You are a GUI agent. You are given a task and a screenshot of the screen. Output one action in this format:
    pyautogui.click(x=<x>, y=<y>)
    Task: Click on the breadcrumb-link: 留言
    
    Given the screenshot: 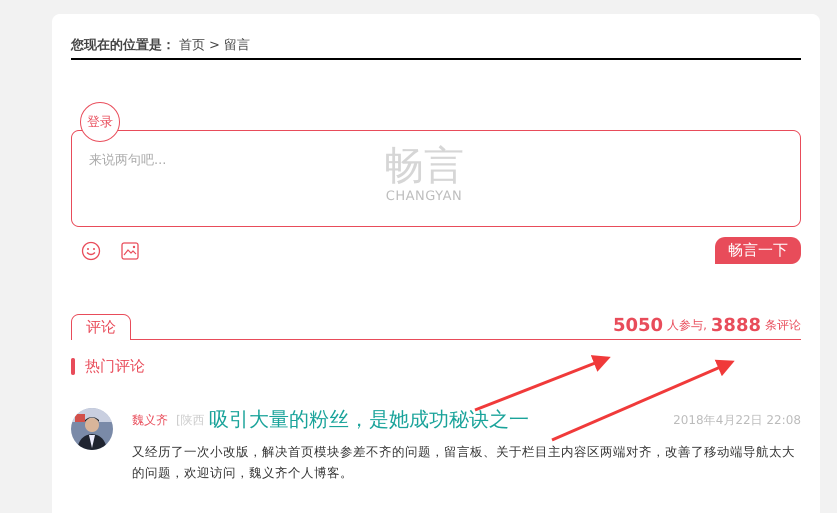 What is the action you would take?
    pyautogui.click(x=237, y=45)
    